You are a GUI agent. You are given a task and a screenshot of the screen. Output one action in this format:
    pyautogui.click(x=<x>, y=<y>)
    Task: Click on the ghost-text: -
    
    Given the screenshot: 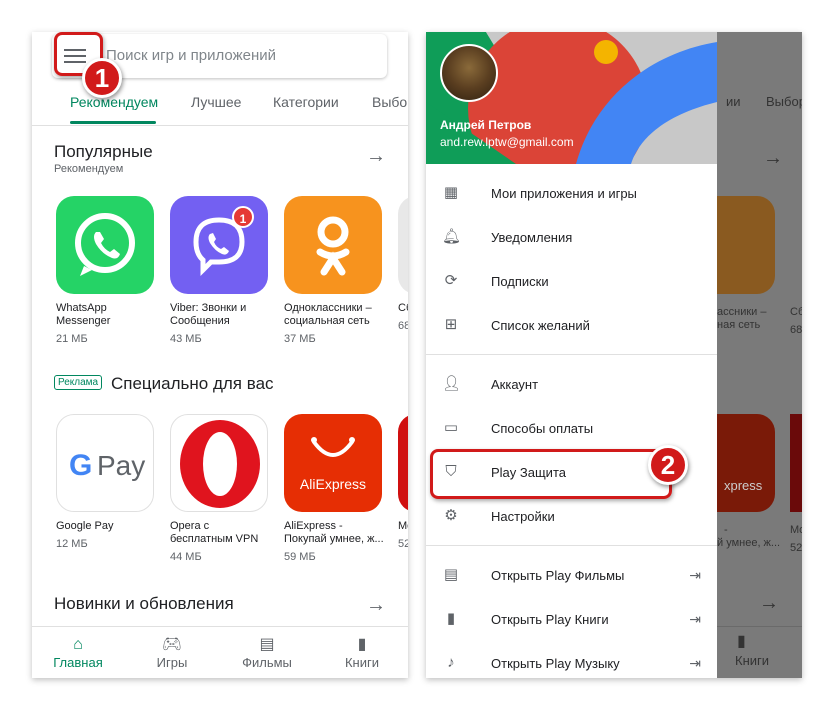 What is the action you would take?
    pyautogui.click(x=726, y=530)
    